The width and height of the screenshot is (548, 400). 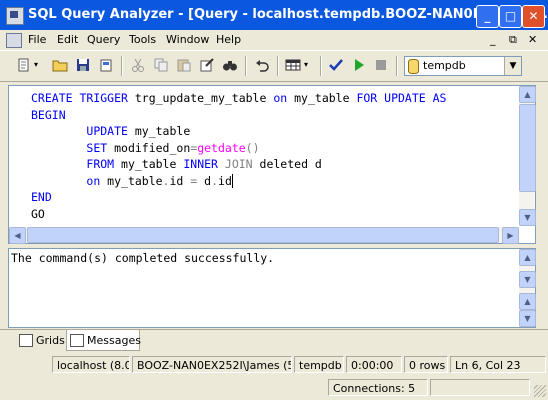 I want to click on menu-edit: Edit, so click(x=67, y=39).